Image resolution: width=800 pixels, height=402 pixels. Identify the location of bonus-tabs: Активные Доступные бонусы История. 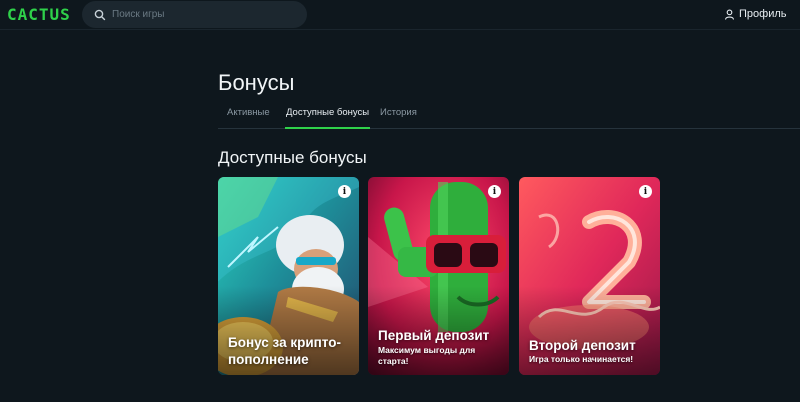
(509, 116).